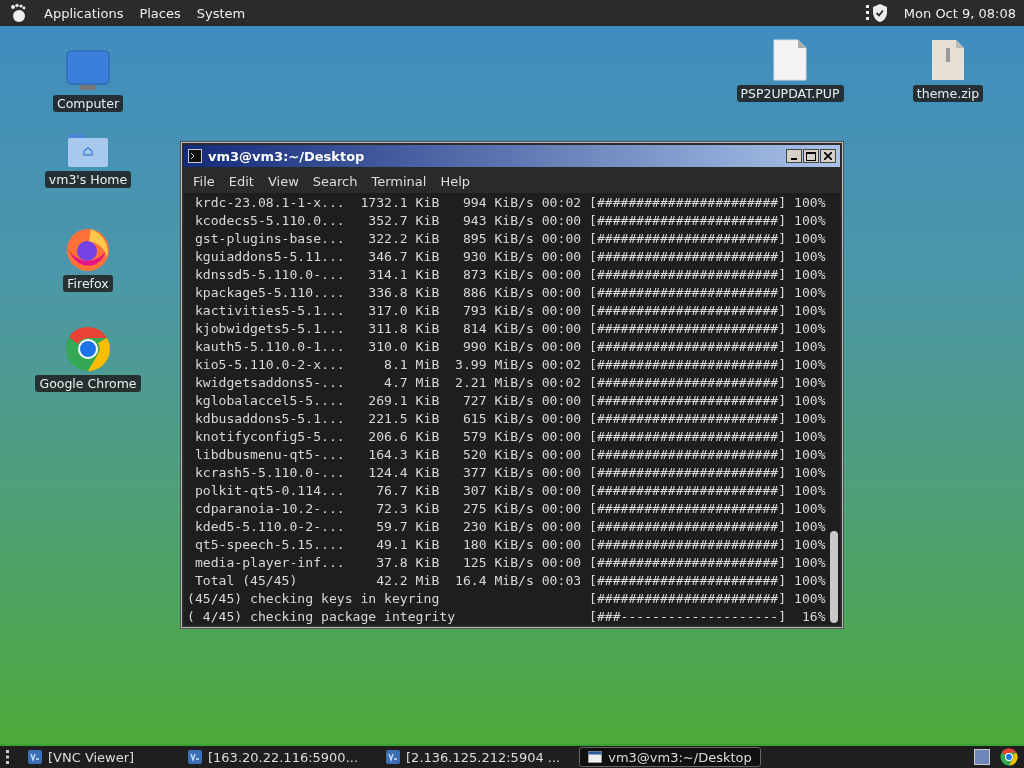 The height and width of the screenshot is (768, 1024). What do you see at coordinates (876, 13) in the screenshot?
I see `shield-check-icon` at bounding box center [876, 13].